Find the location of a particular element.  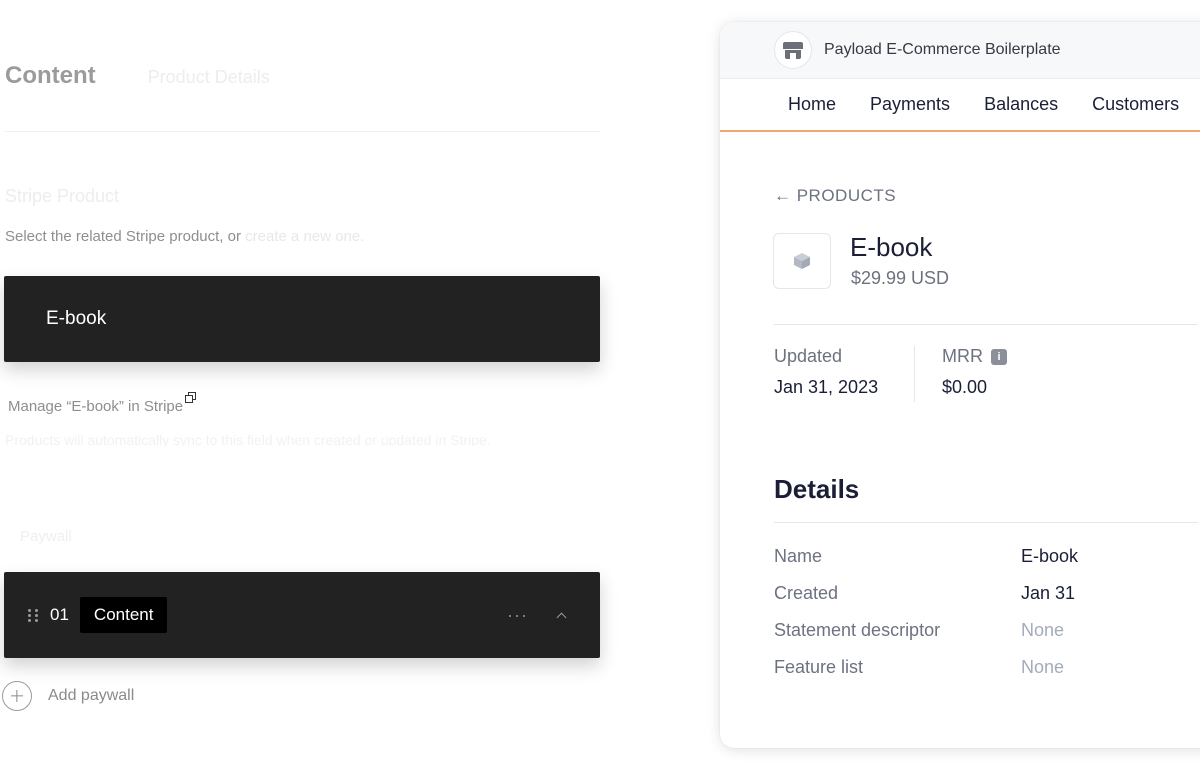

chevron-up-icon is located at coordinates (561, 615).